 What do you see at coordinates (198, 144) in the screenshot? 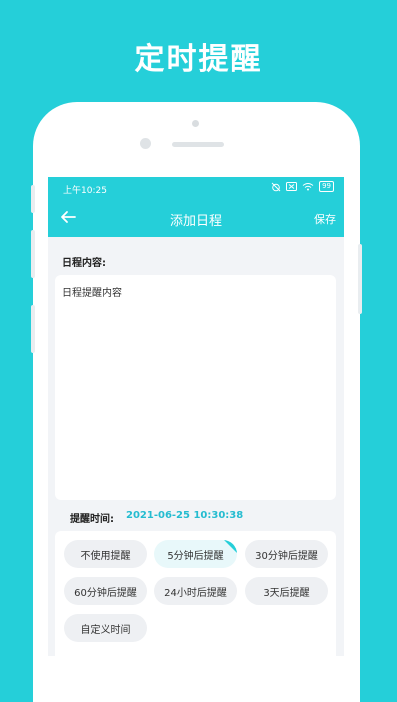
I see `earpiece-speaker` at bounding box center [198, 144].